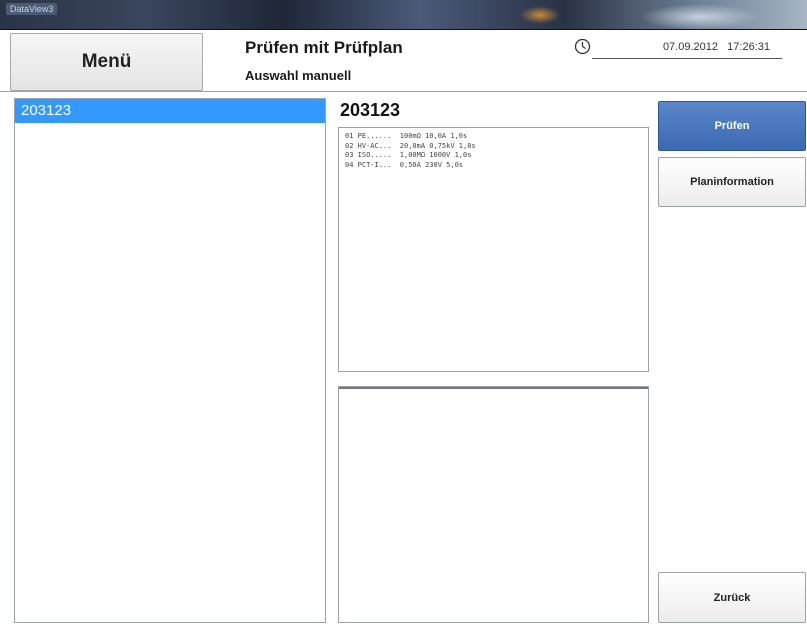 Image resolution: width=807 pixels, height=630 pixels. What do you see at coordinates (370, 110) in the screenshot?
I see `plan-title: 203123` at bounding box center [370, 110].